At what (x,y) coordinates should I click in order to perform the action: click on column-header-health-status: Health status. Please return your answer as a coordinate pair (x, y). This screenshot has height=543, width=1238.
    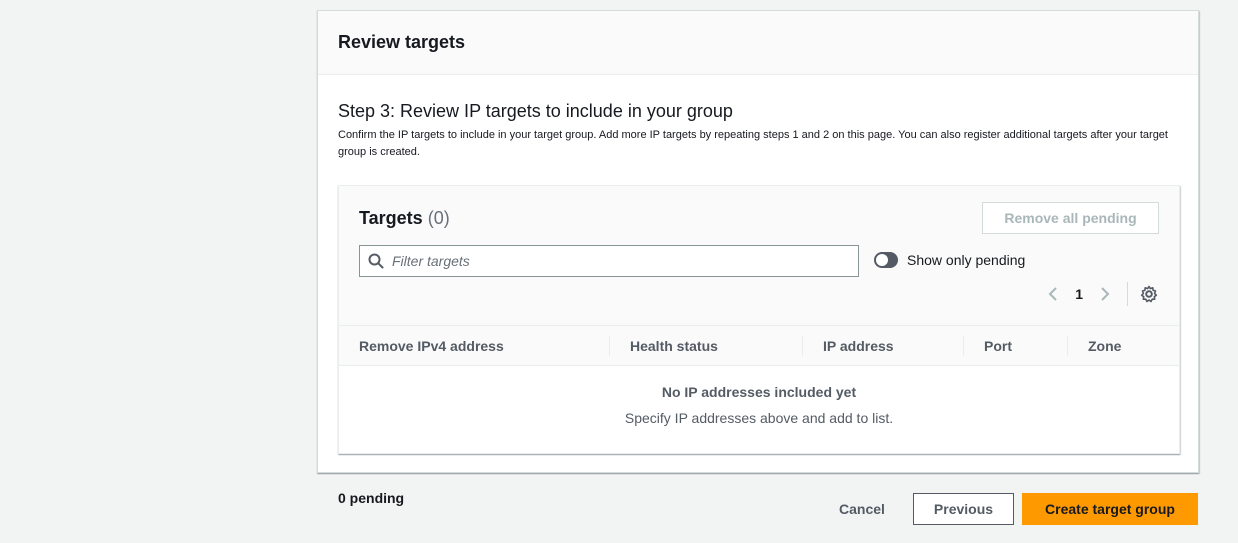
    Looking at the image, I should click on (706, 345).